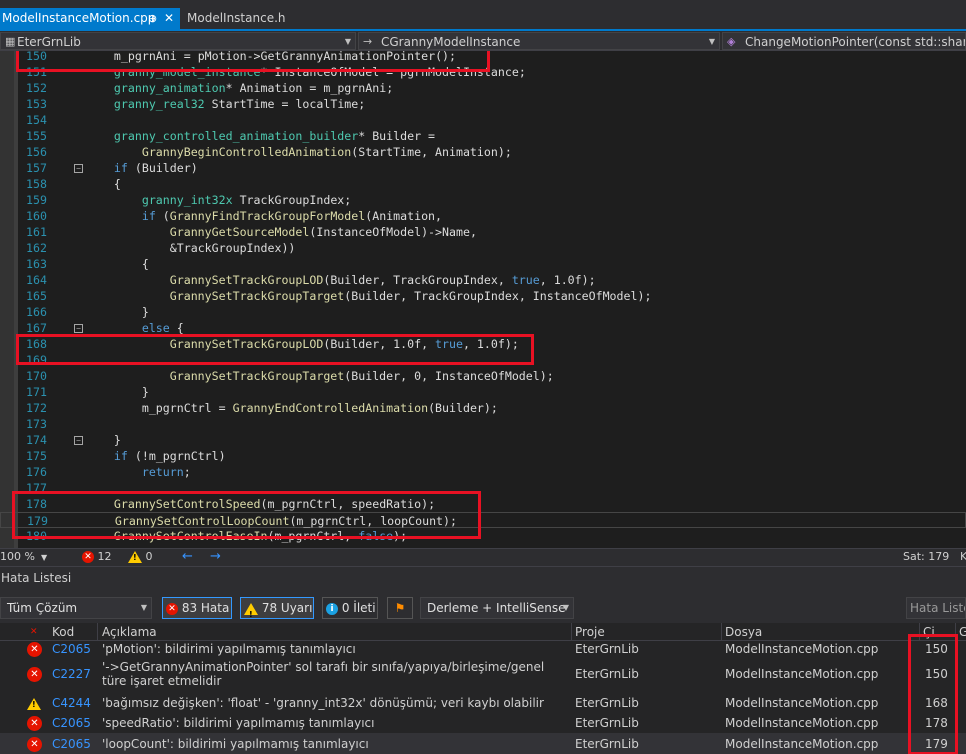 This screenshot has height=754, width=966. Describe the element at coordinates (483, 456) in the screenshot. I see `code-line: 175 if (!m_pgrnCtrl)` at that location.